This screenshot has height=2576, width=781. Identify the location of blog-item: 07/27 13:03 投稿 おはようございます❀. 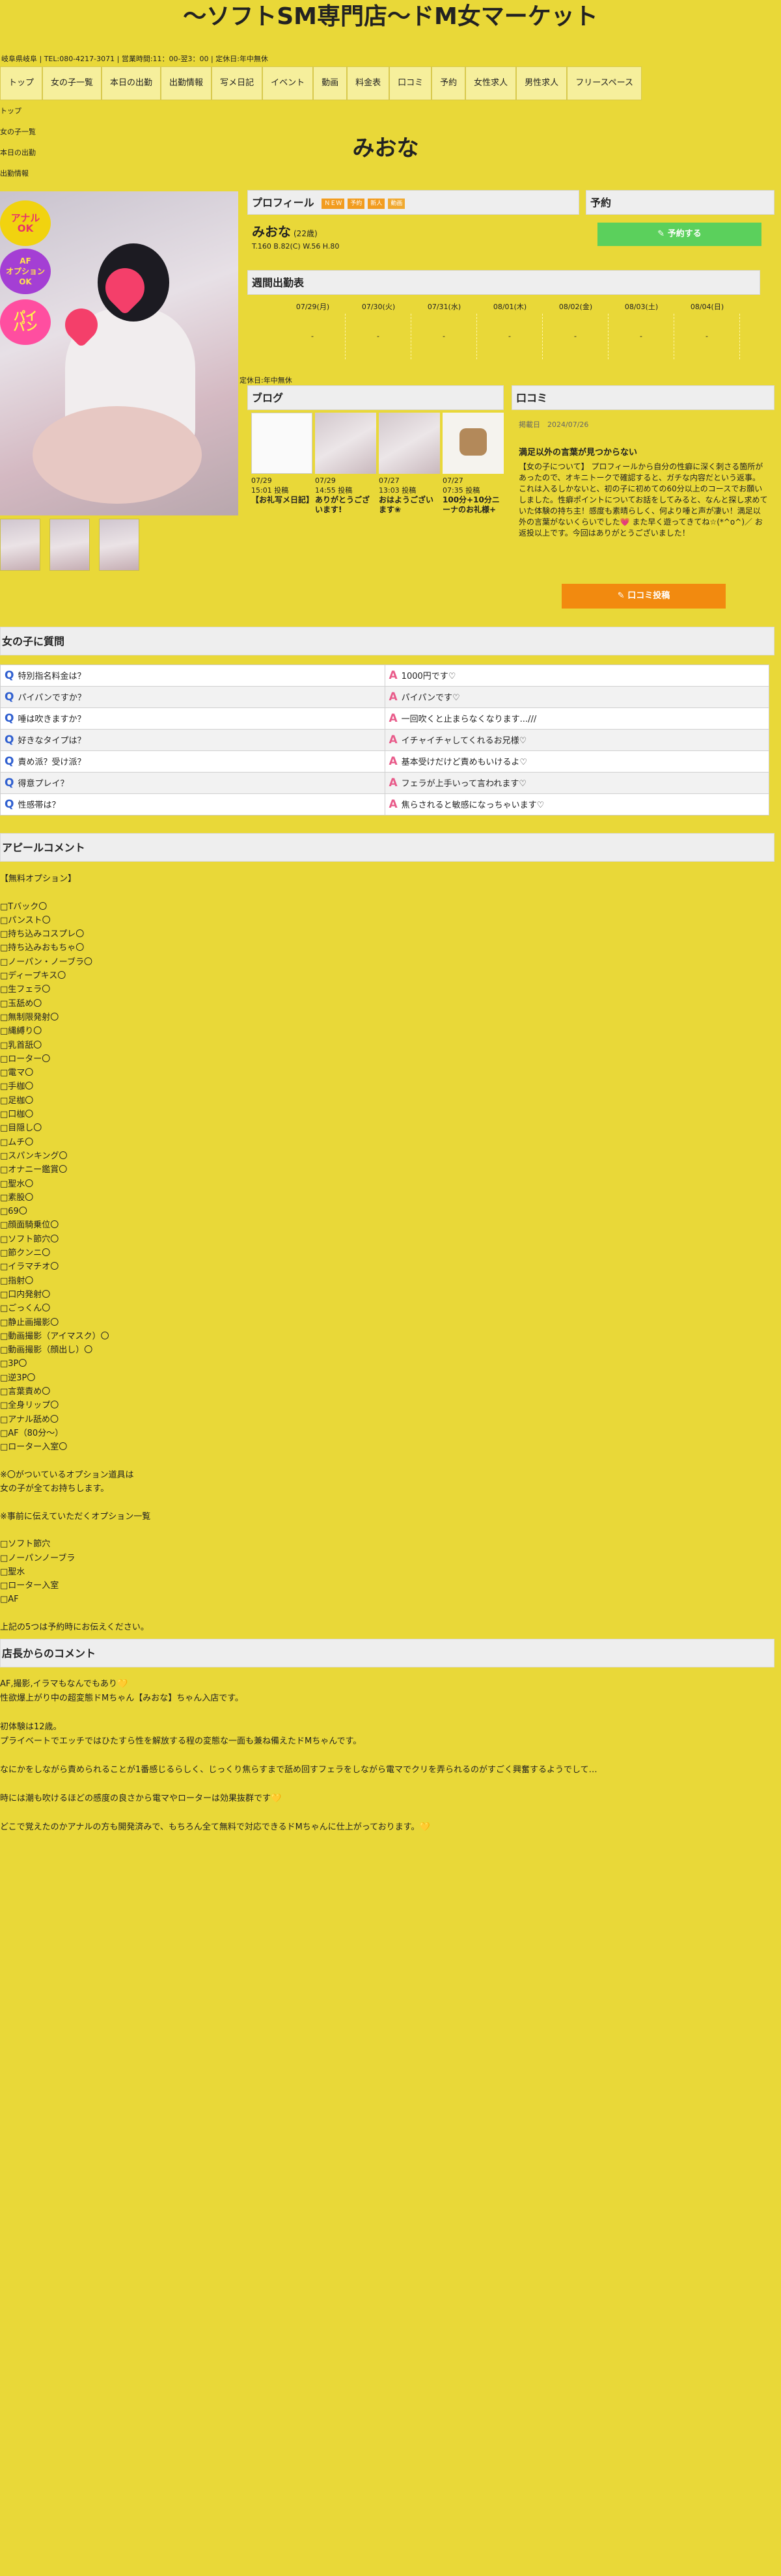
(410, 464).